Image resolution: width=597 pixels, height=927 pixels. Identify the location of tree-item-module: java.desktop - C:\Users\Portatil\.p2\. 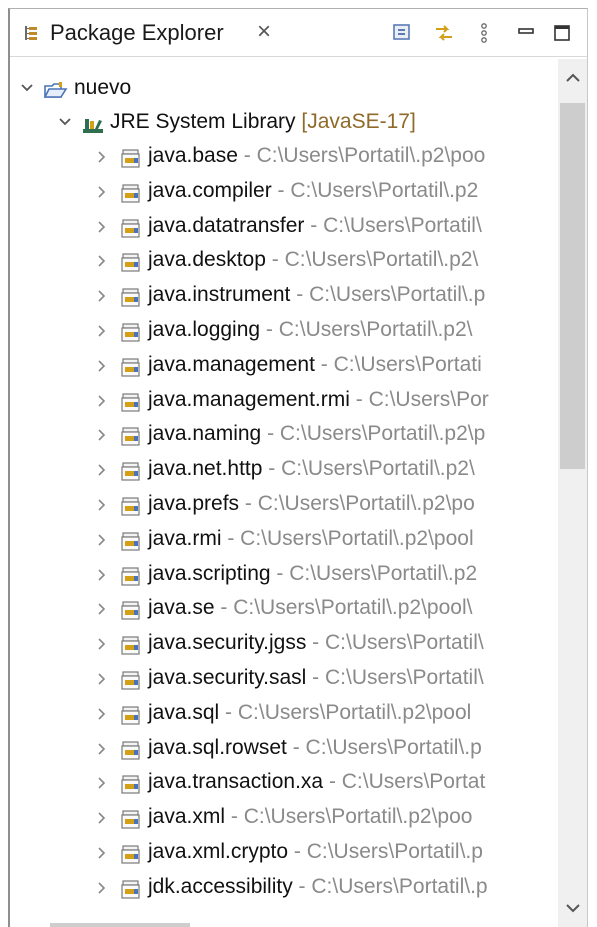
(284, 260).